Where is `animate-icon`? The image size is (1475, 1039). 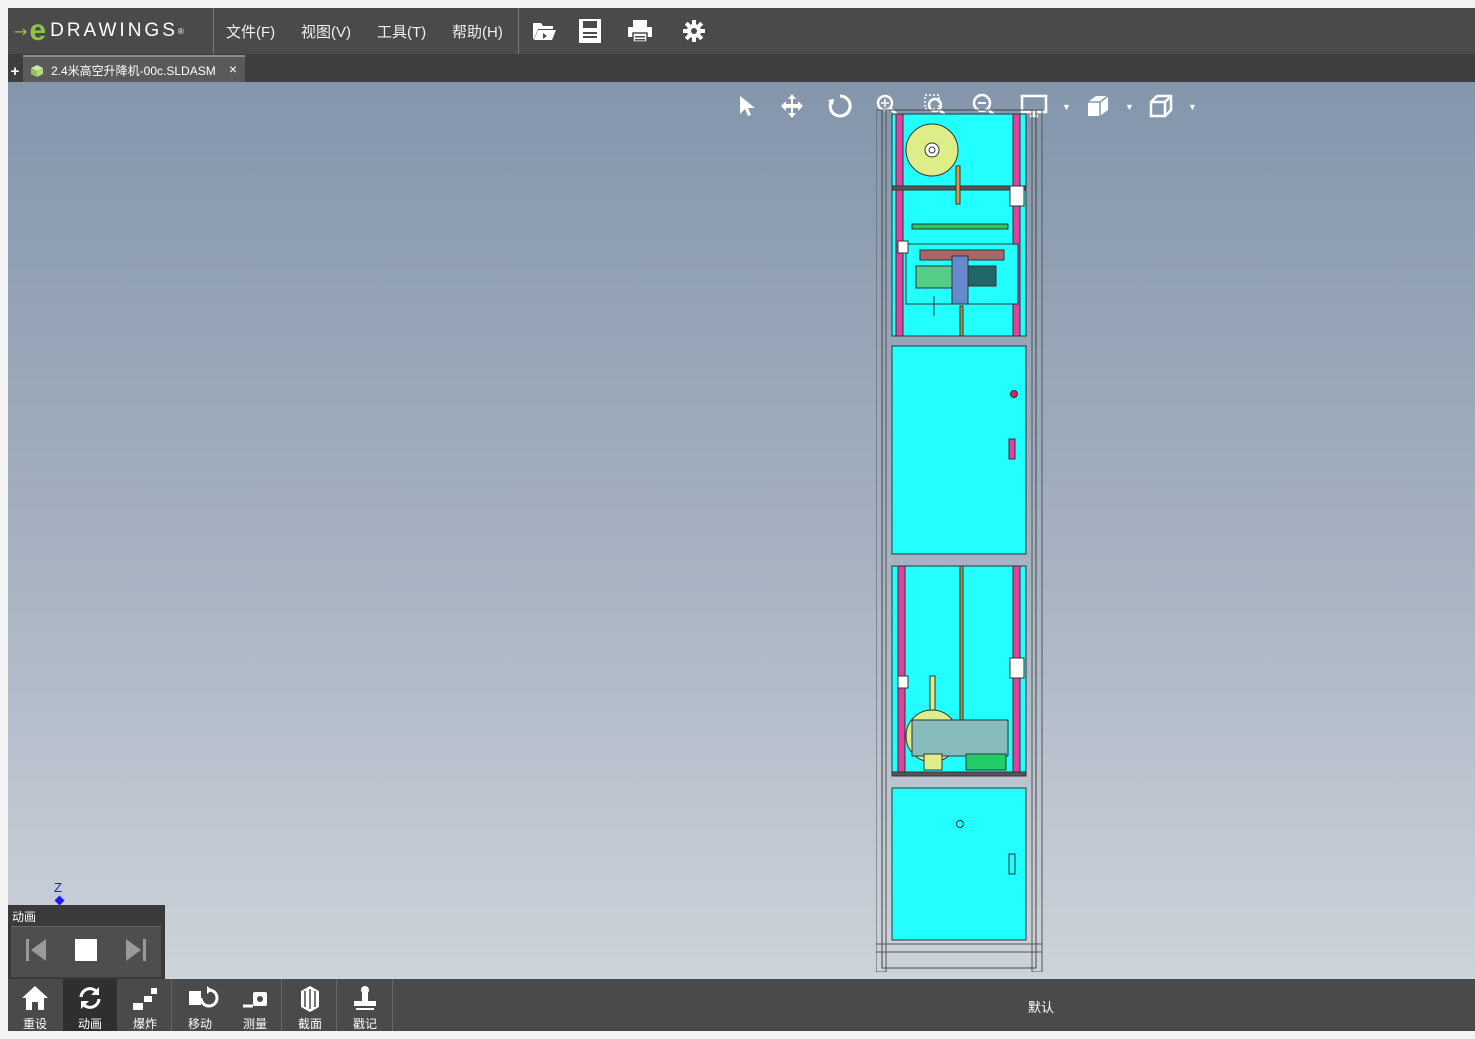
animate-icon is located at coordinates (90, 998).